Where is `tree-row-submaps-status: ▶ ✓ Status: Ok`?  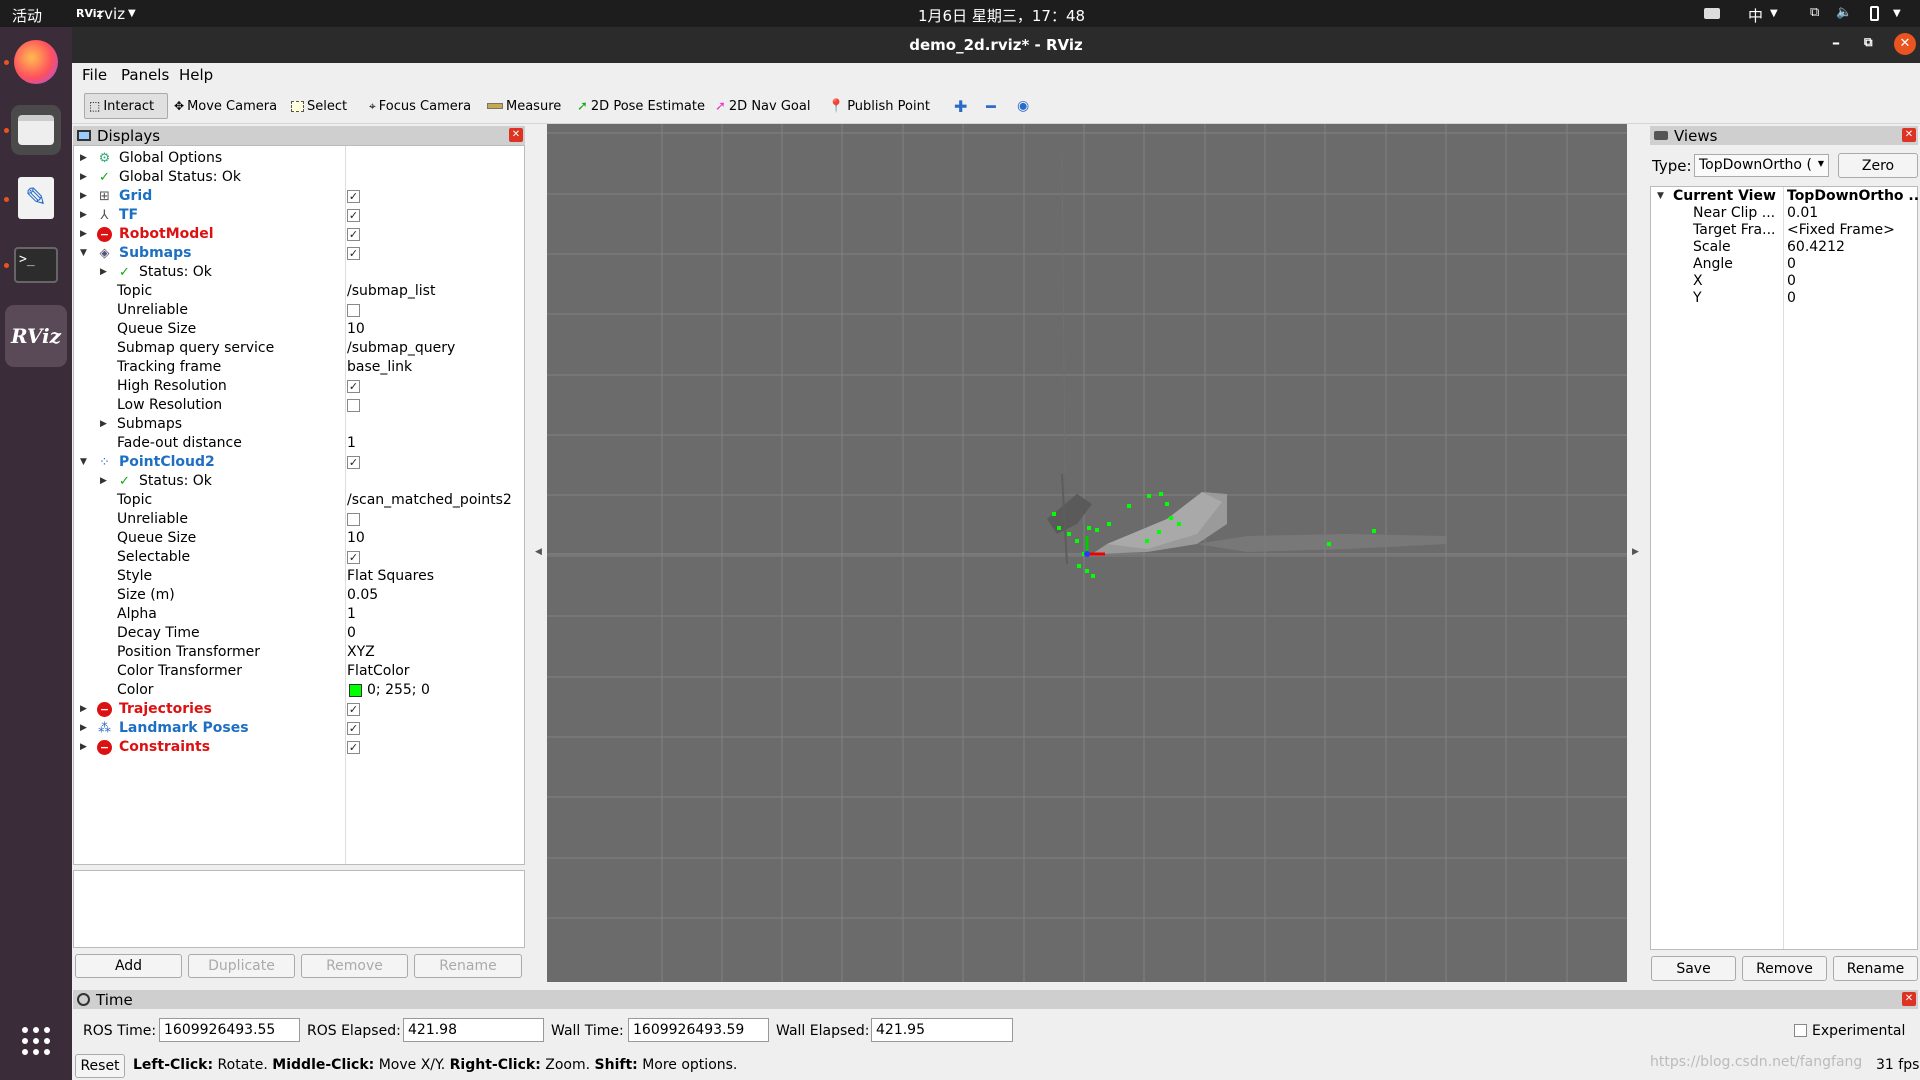
tree-row-submaps-status: ▶ ✓ Status: Ok is located at coordinates (299, 272).